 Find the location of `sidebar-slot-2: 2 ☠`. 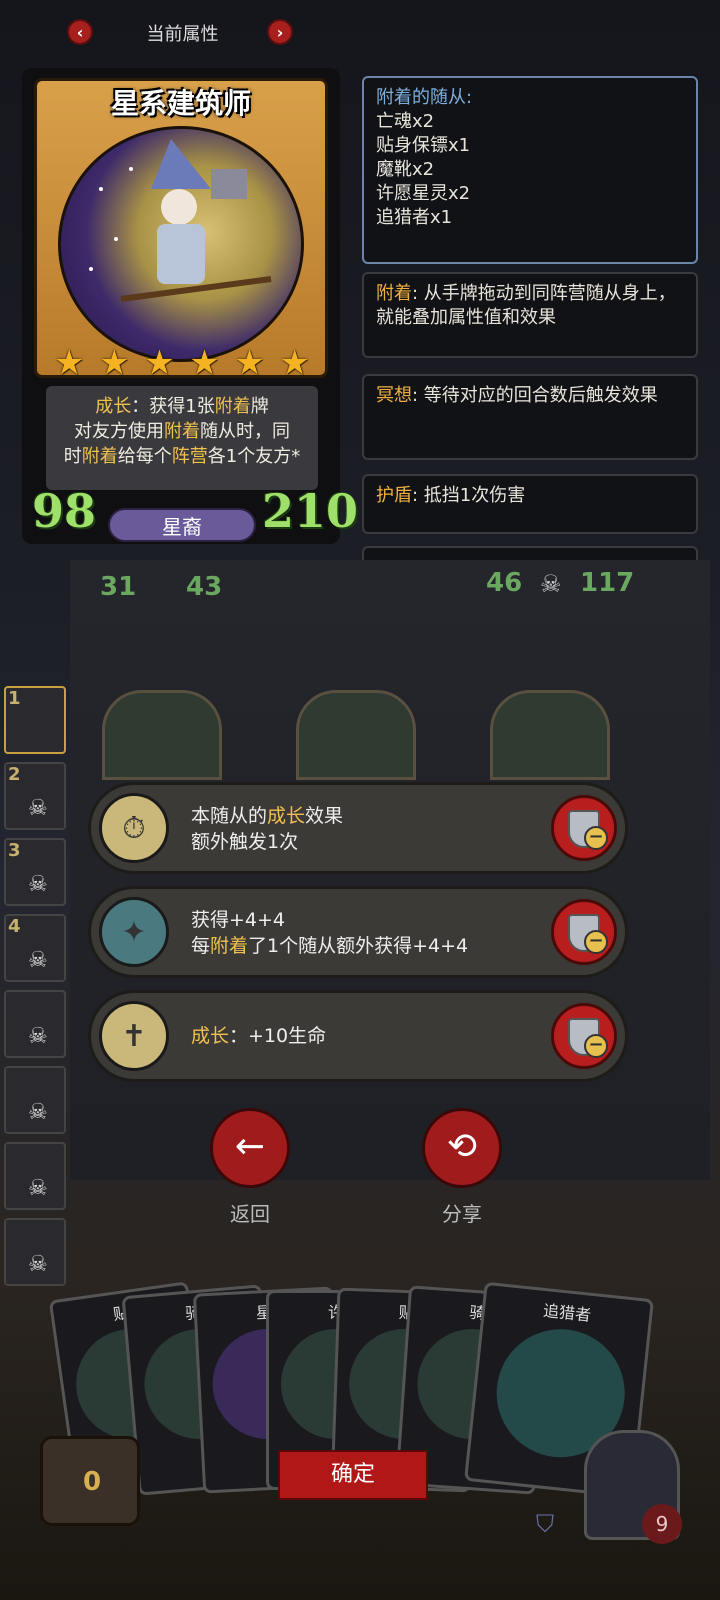

sidebar-slot-2: 2 ☠ is located at coordinates (35, 796).